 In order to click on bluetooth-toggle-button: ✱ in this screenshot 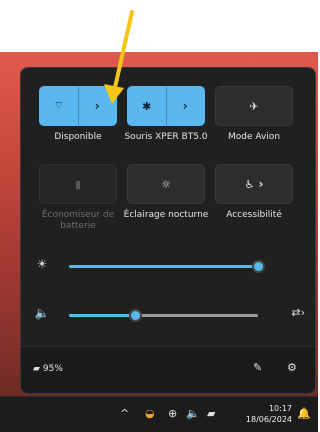, I will do `click(147, 106)`.